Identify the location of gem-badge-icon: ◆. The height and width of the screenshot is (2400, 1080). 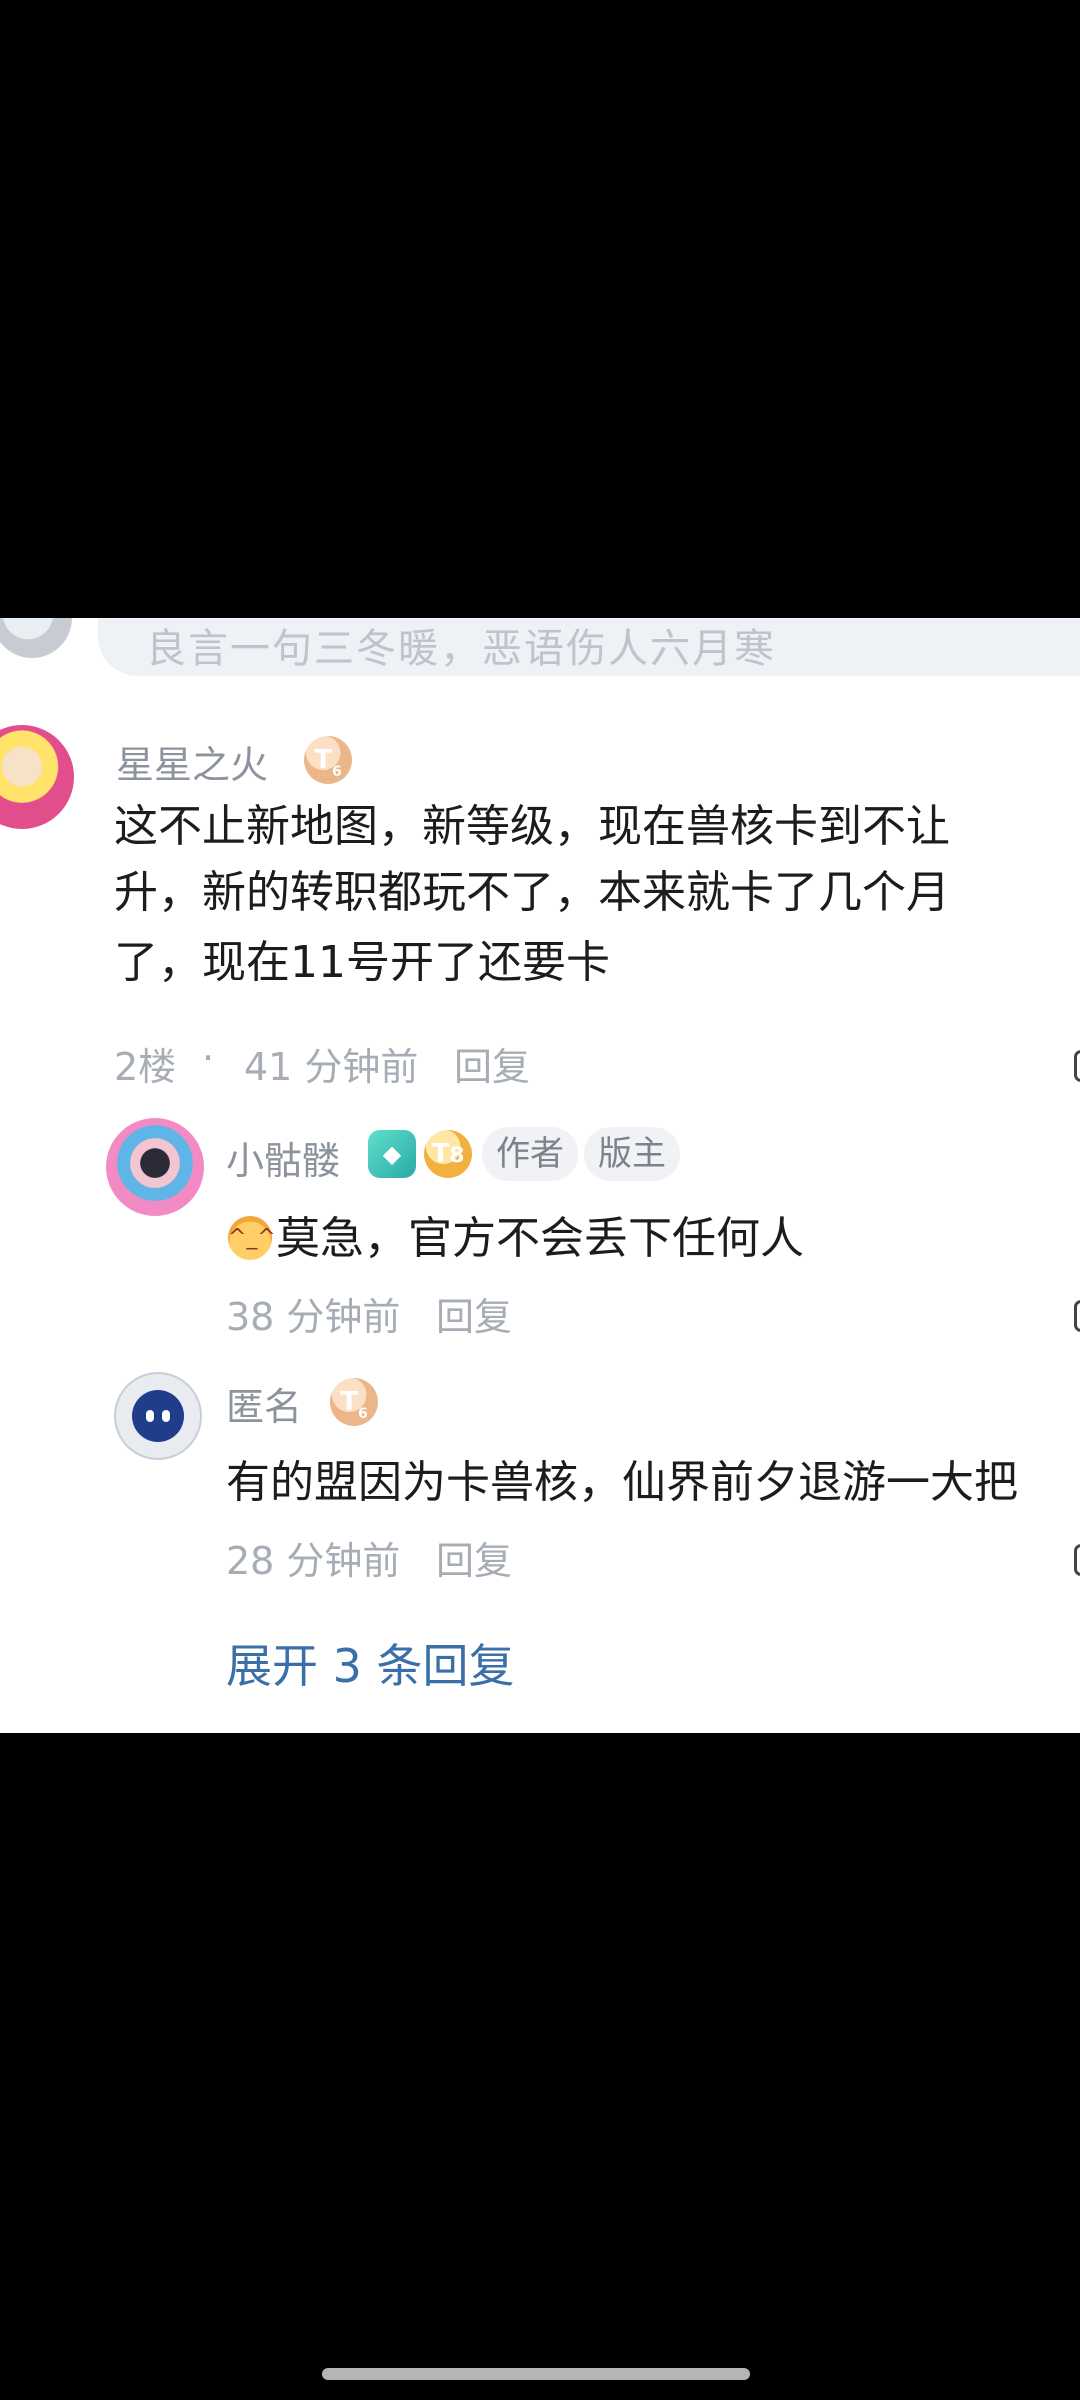
(392, 1154).